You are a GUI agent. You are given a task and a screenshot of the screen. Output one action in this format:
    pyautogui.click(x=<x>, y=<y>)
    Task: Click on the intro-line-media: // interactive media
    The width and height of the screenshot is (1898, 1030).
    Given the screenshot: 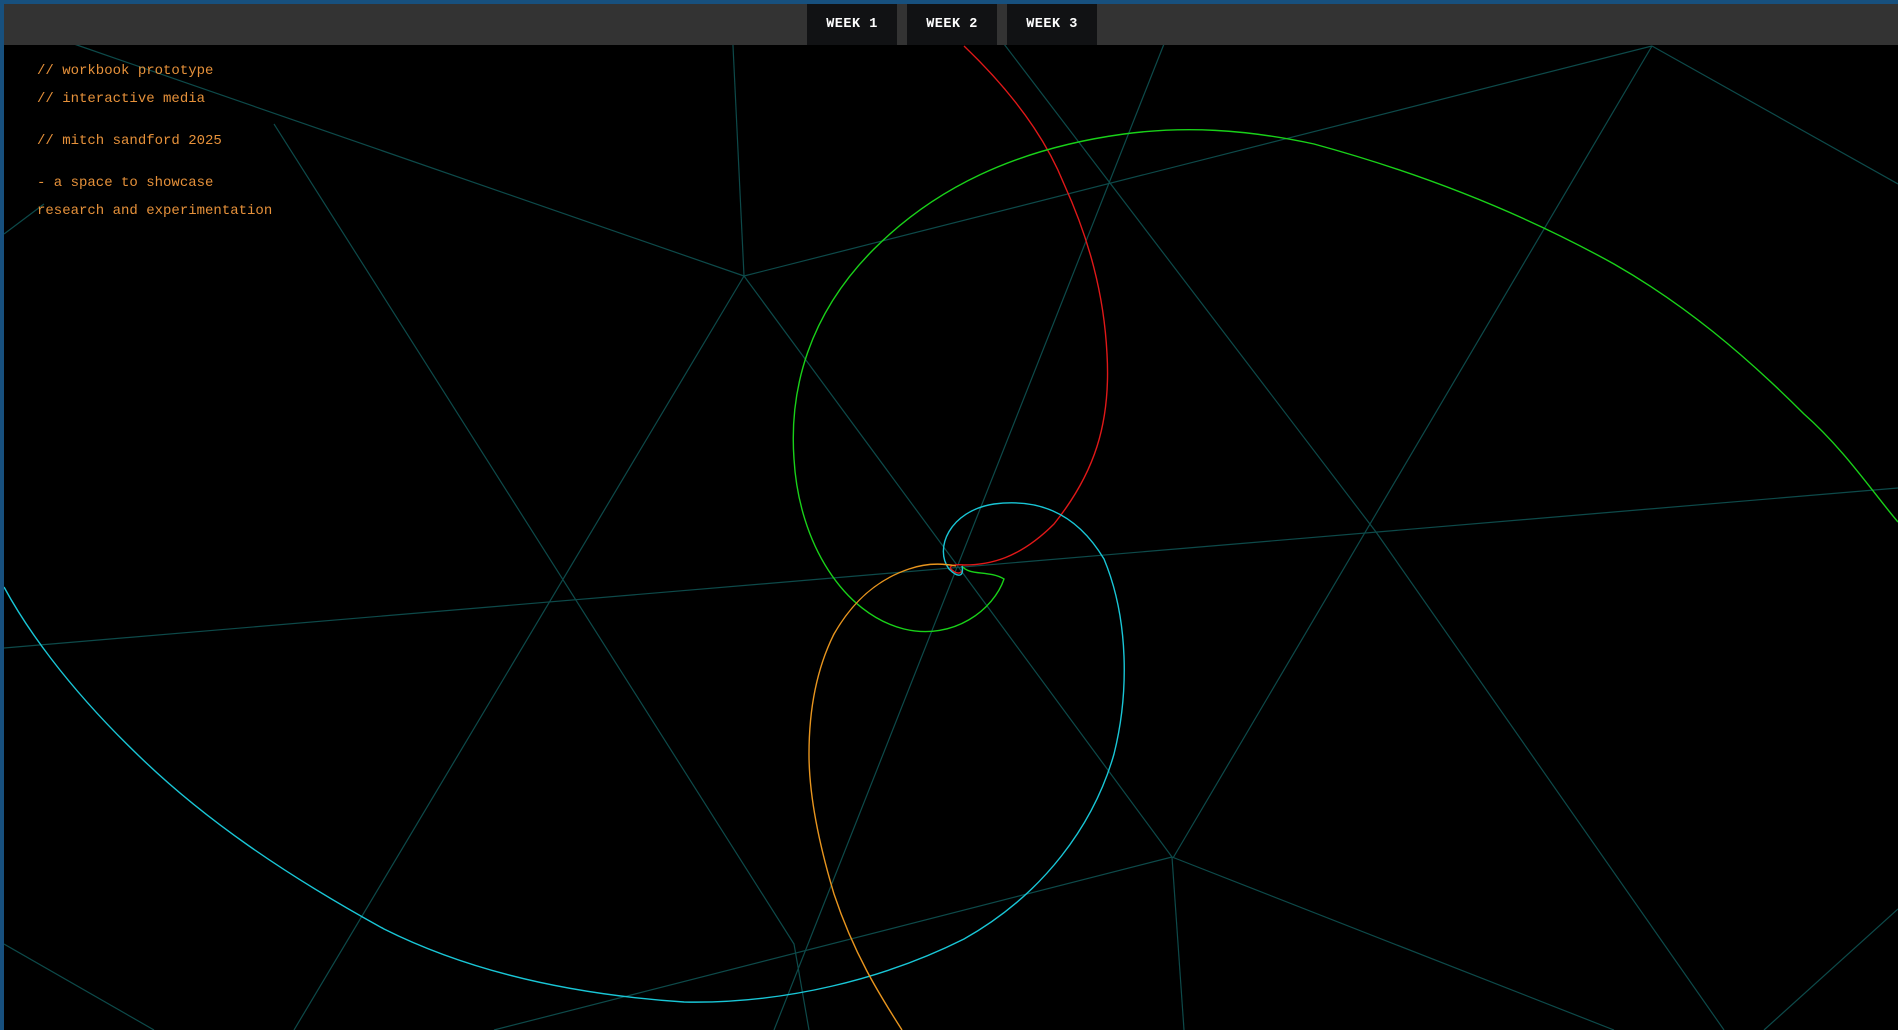 What is the action you would take?
    pyautogui.click(x=121, y=99)
    